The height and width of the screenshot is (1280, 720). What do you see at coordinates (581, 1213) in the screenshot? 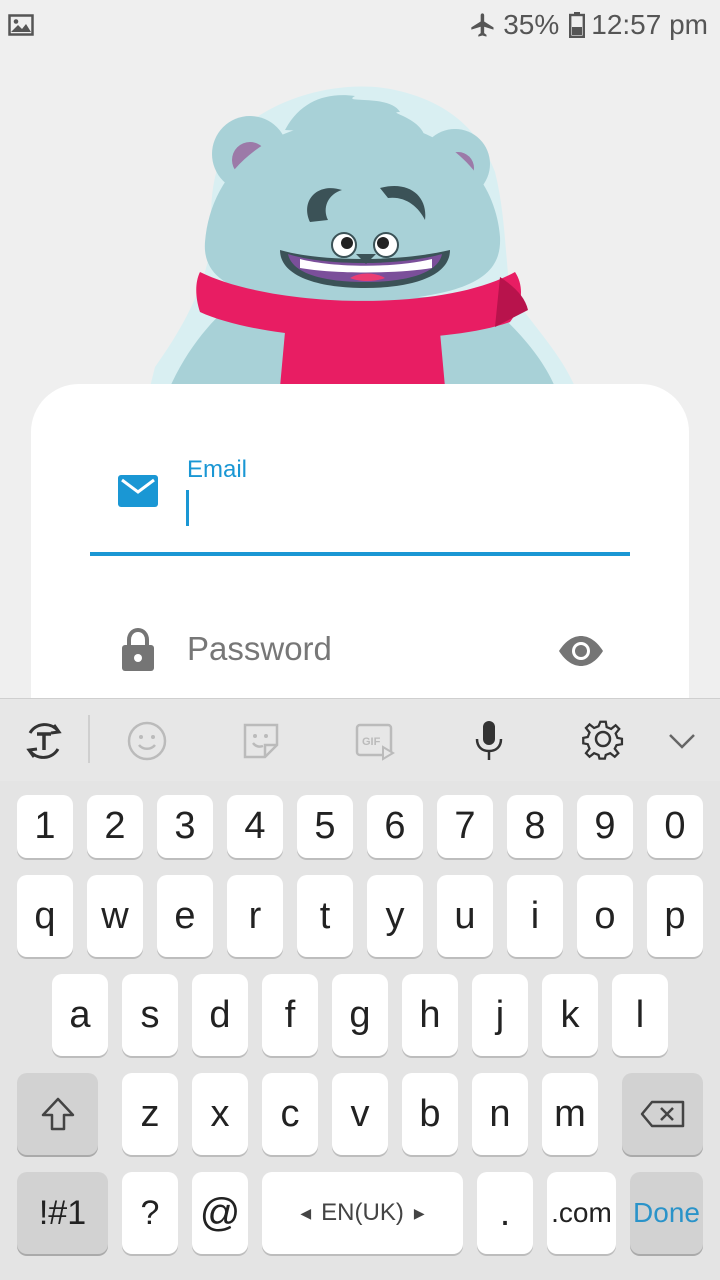
I see `dot-com-key: .com` at bounding box center [581, 1213].